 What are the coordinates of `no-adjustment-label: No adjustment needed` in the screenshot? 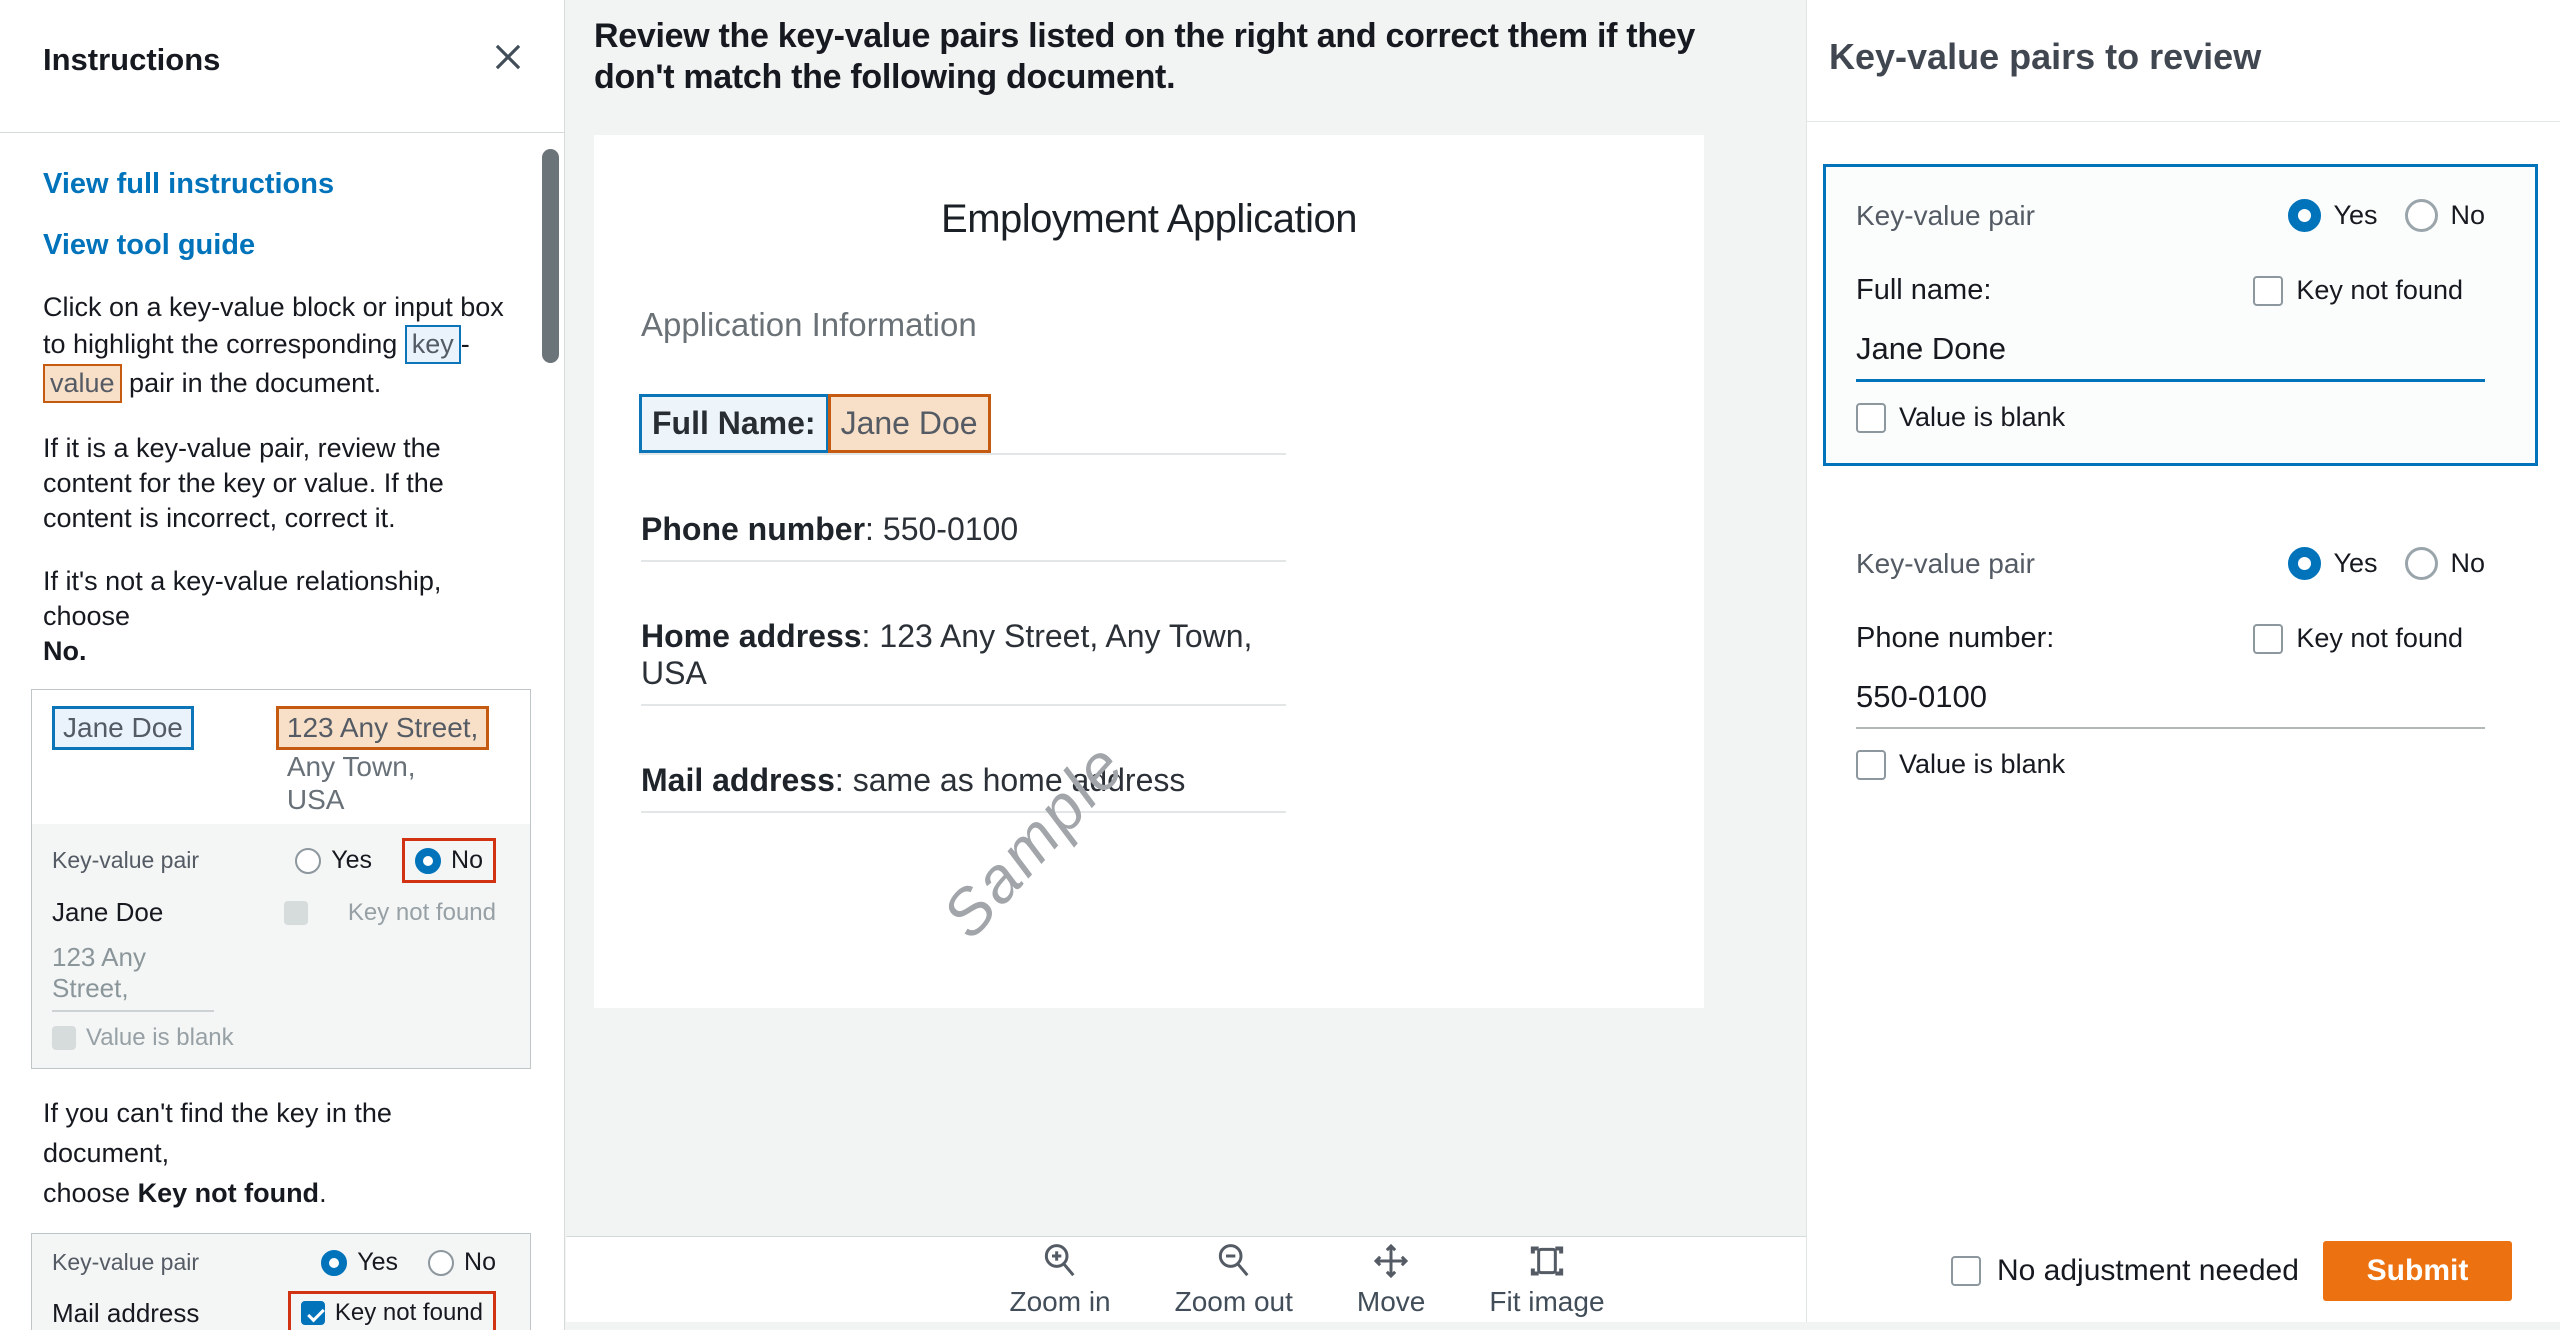 It's located at (2148, 1270).